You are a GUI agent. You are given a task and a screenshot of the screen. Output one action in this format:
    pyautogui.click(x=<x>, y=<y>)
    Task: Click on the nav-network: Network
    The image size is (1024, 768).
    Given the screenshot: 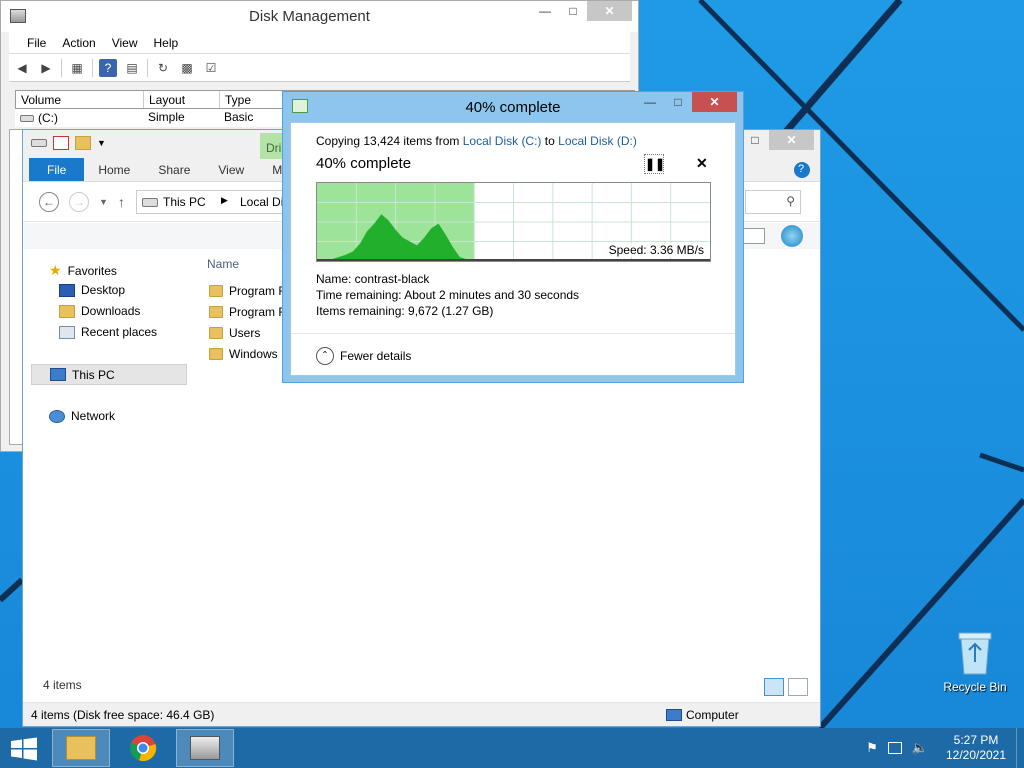 What is the action you would take?
    pyautogui.click(x=82, y=416)
    